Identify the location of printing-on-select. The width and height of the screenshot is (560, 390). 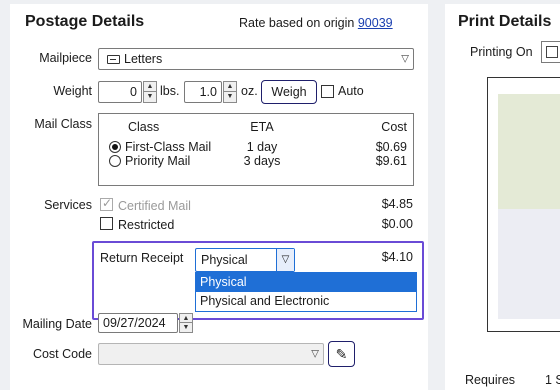
(550, 52).